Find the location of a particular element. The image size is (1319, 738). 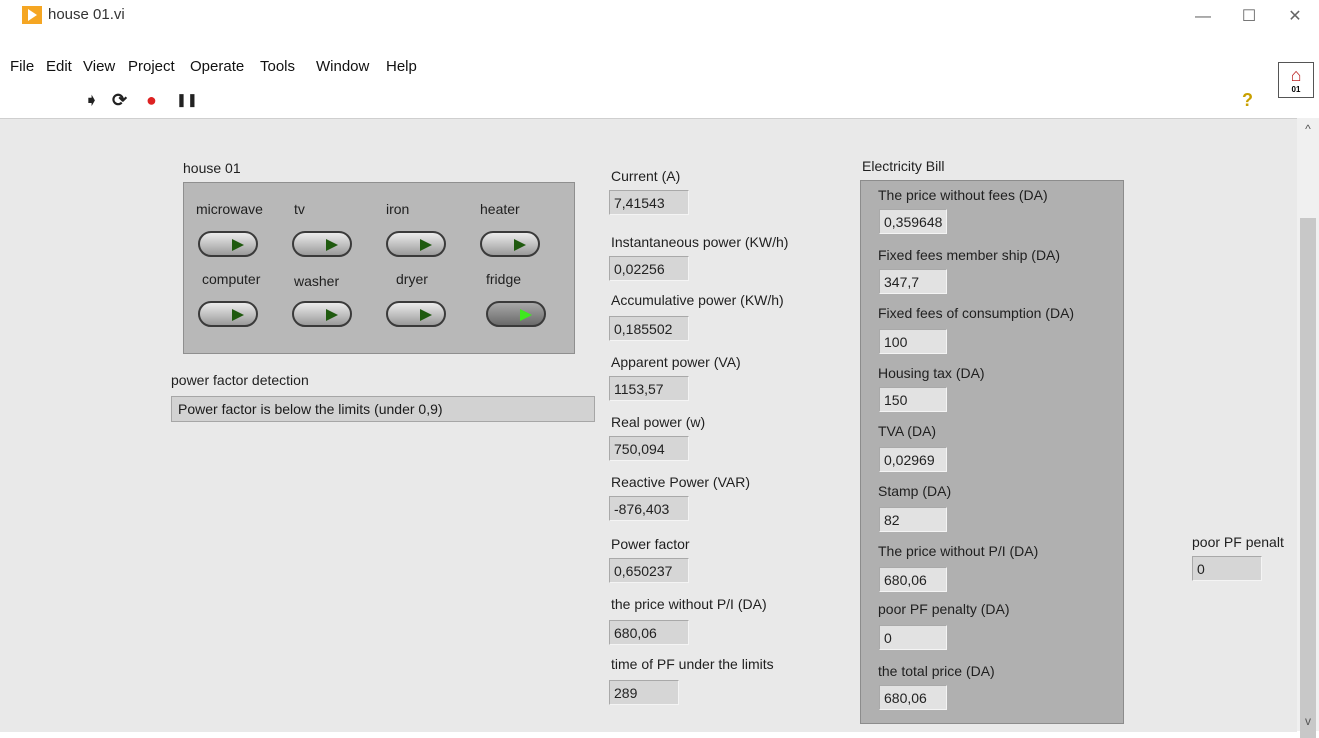

bill-pf-penalty-label: poor PF penalty (DA) is located at coordinates (944, 609).